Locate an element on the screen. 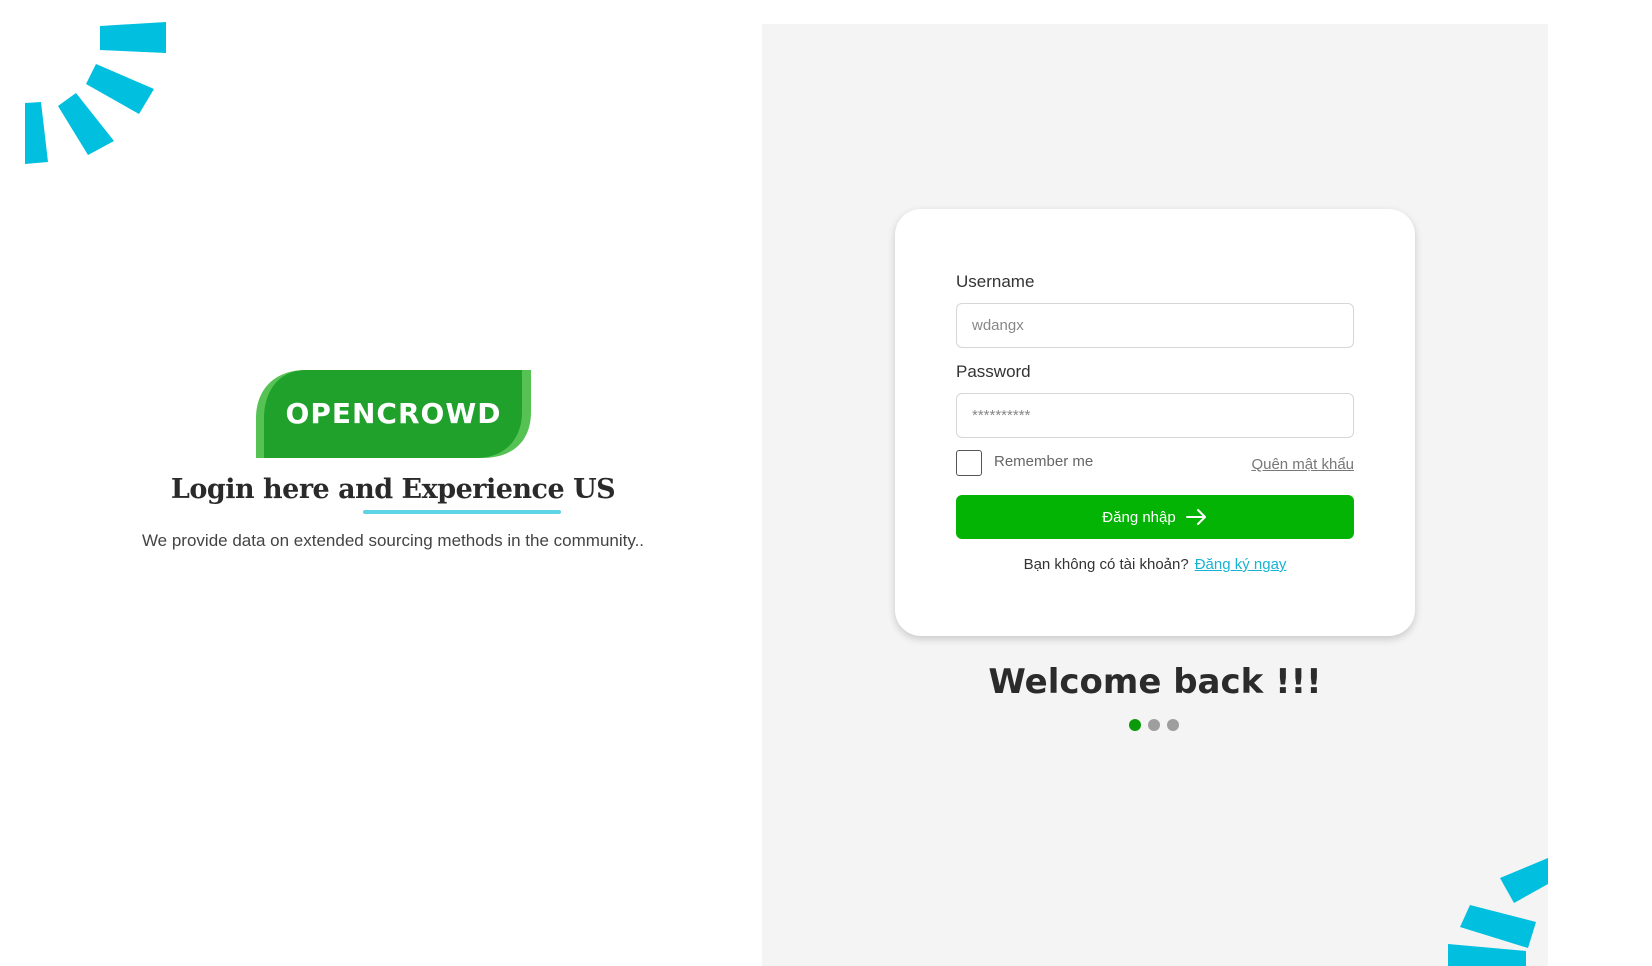 This screenshot has width=1652, height=966. carousel-dots is located at coordinates (1154, 725).